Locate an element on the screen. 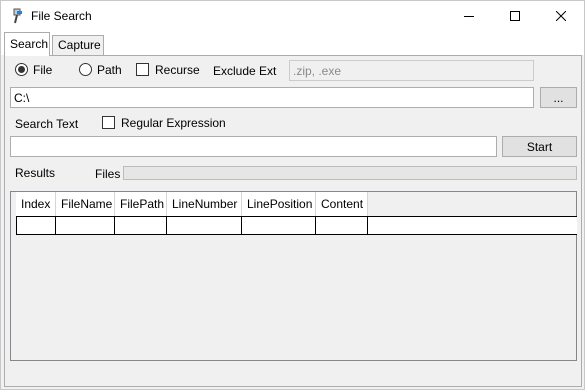 The image size is (585, 390). column-header-lineposition: LinePosition is located at coordinates (279, 204).